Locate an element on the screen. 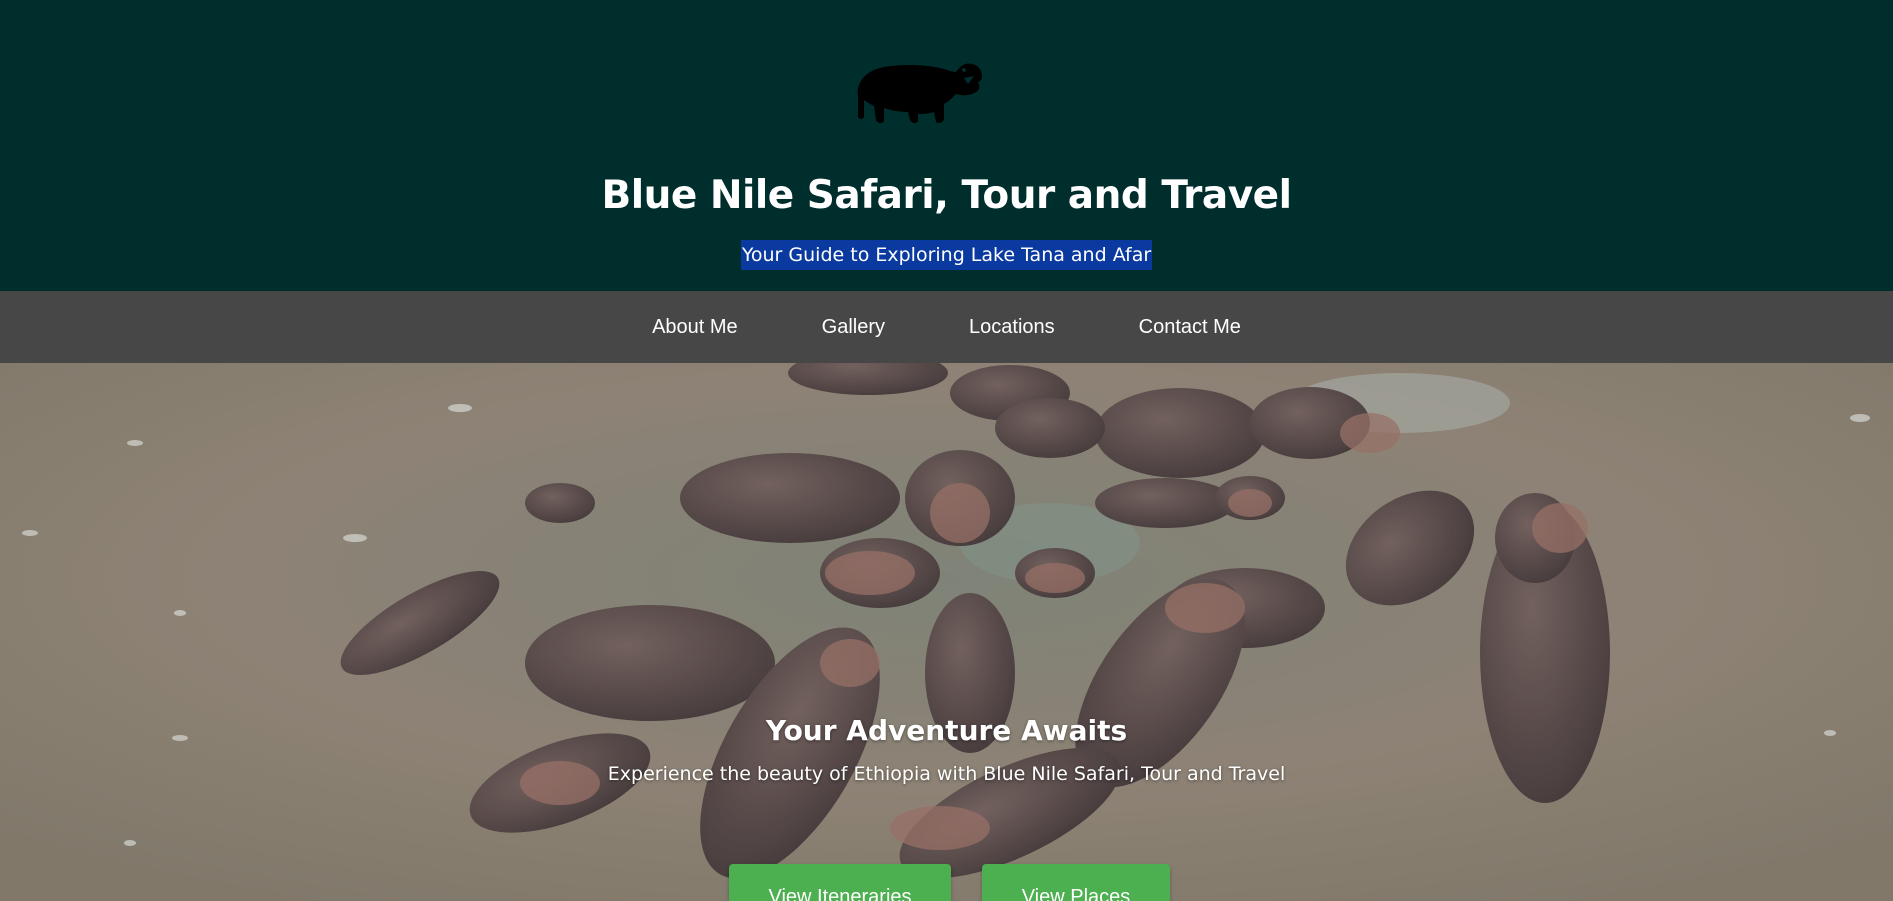 The image size is (1893, 901). view-places-button: View Places is located at coordinates (1076, 882).